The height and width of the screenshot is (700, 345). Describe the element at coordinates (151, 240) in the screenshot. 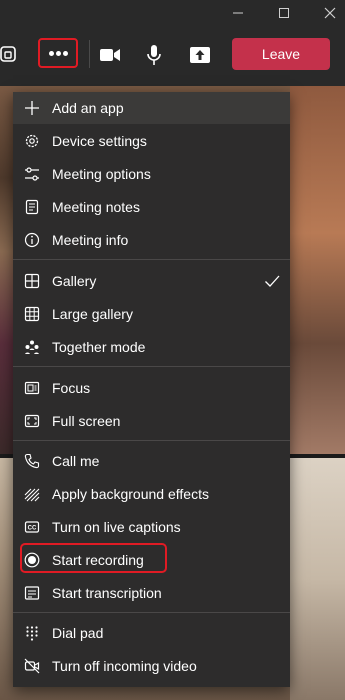

I see `menu-item-meeting-info: Meeting info` at that location.